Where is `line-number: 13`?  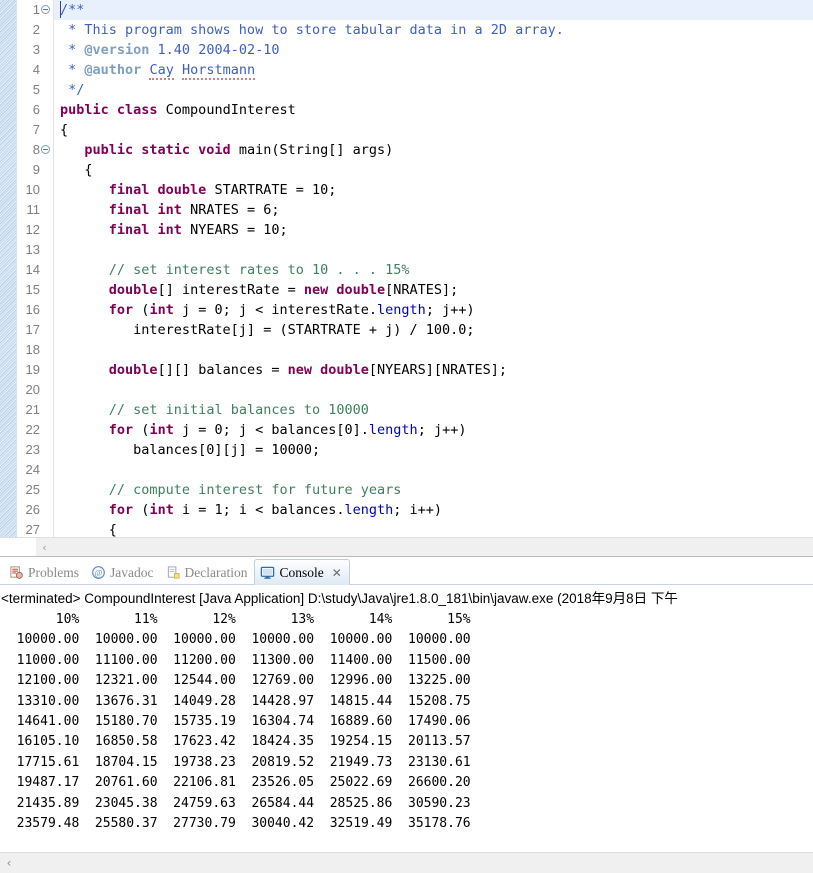 line-number: 13 is located at coordinates (32, 249).